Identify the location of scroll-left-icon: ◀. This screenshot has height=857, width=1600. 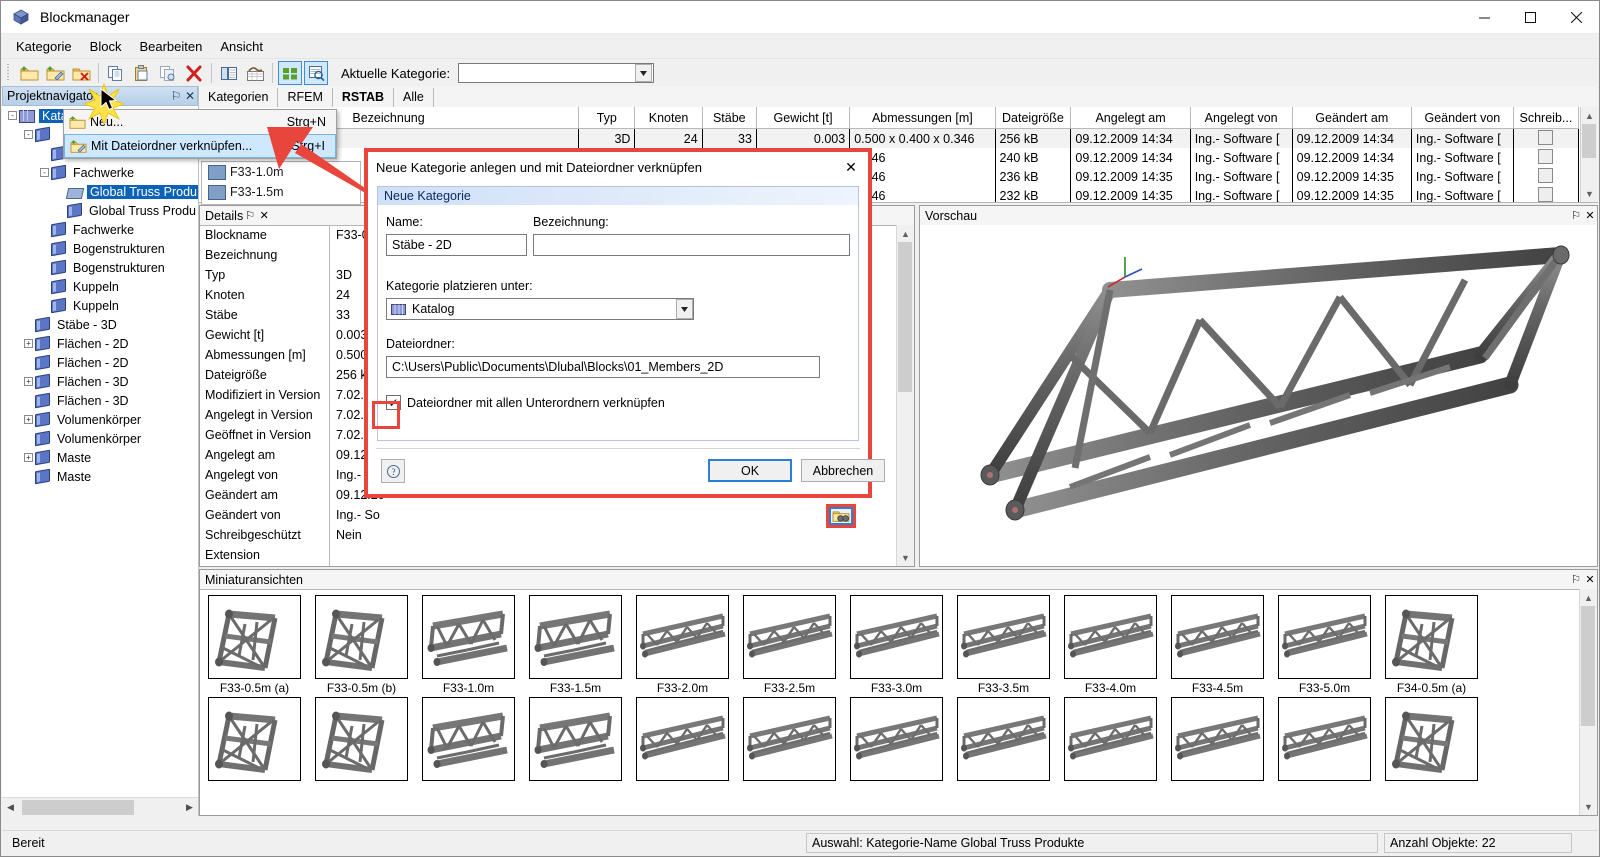
(10, 807).